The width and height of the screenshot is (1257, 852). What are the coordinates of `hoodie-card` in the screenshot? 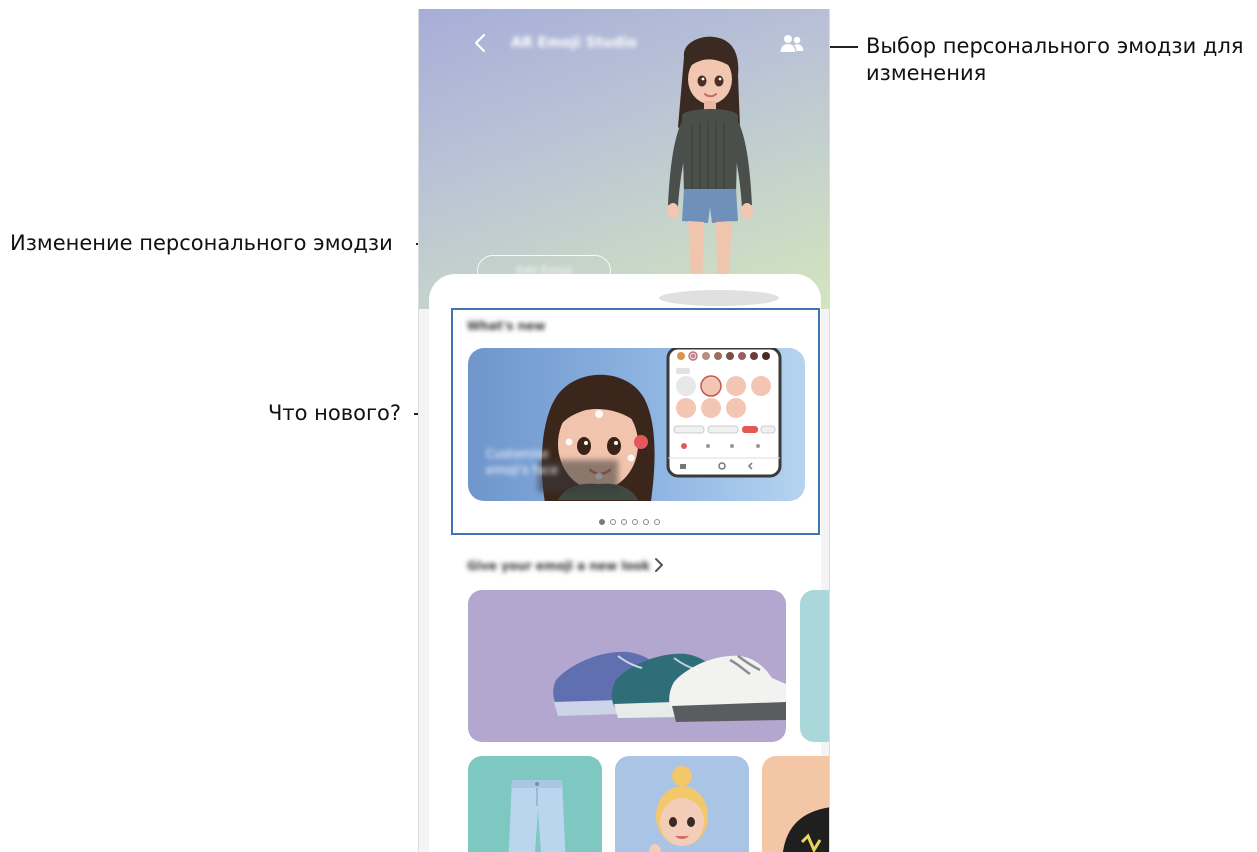 It's located at (795, 804).